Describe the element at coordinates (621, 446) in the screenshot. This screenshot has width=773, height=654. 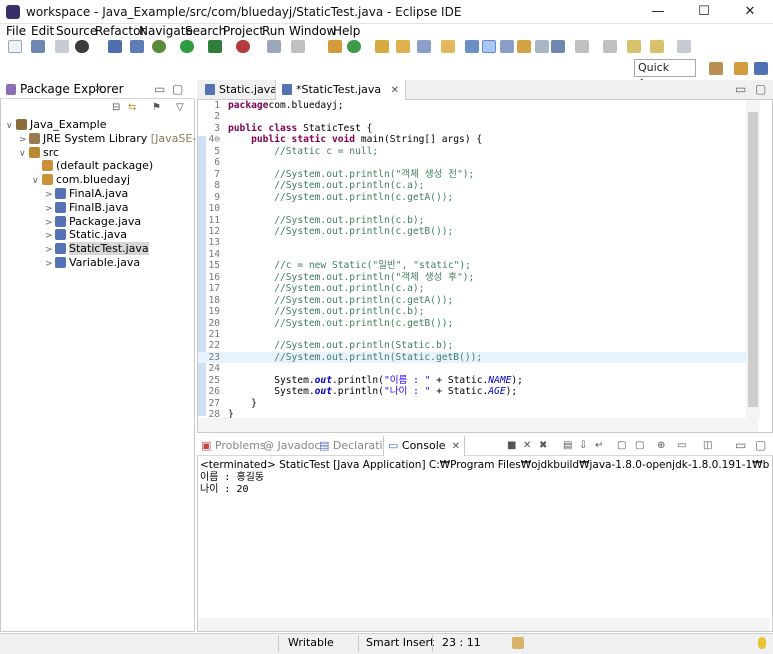
I see `show-on-output-icon: ▢` at that location.